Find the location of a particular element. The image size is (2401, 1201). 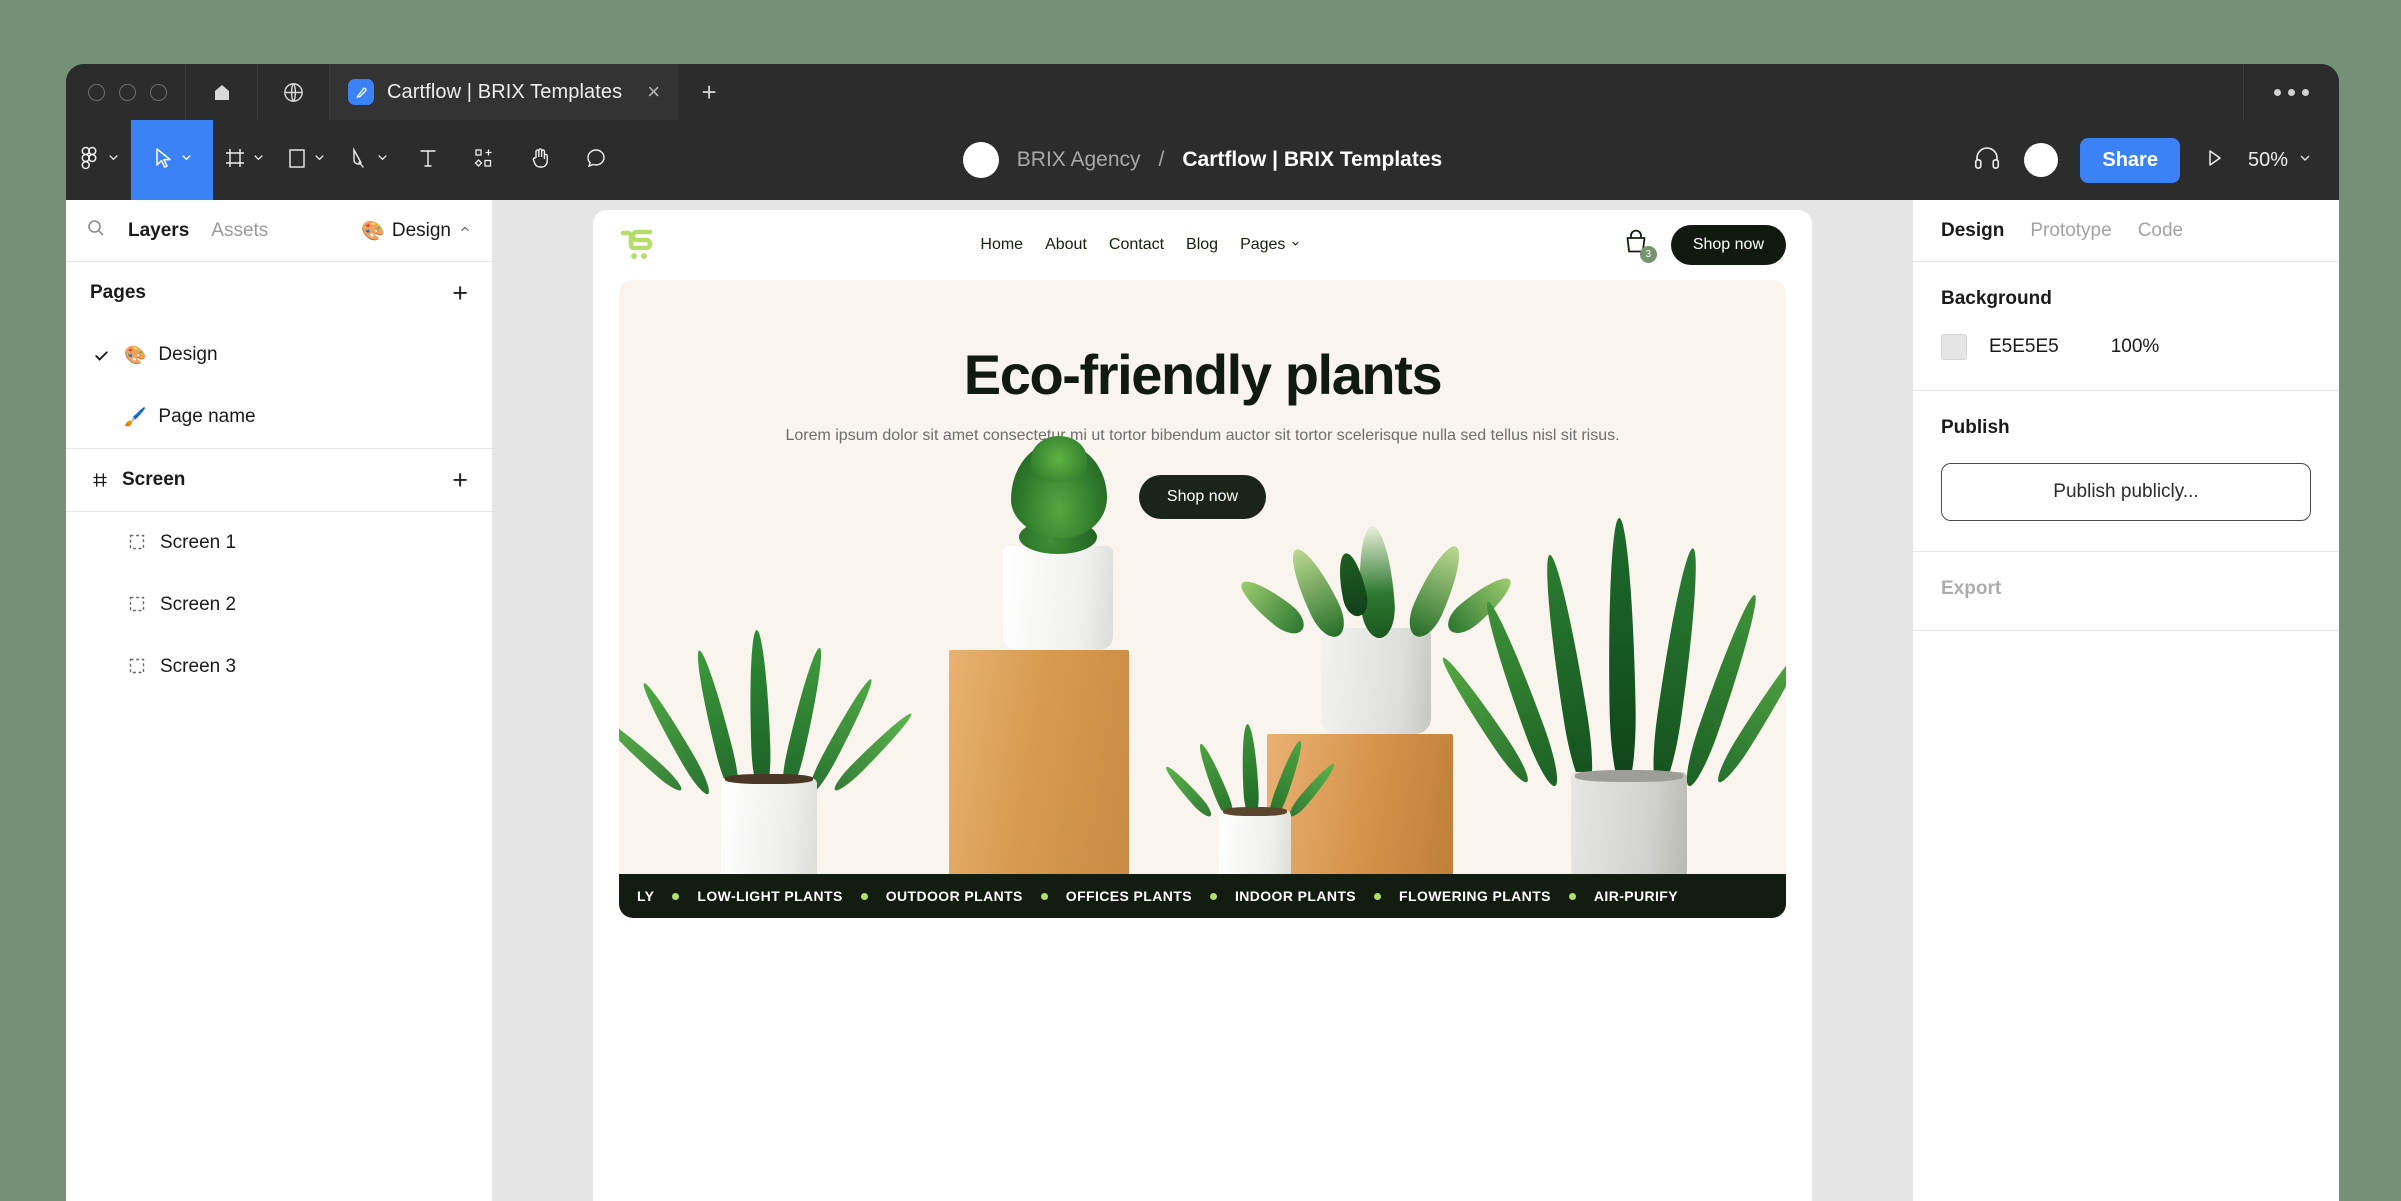

team-avatar is located at coordinates (980, 160).